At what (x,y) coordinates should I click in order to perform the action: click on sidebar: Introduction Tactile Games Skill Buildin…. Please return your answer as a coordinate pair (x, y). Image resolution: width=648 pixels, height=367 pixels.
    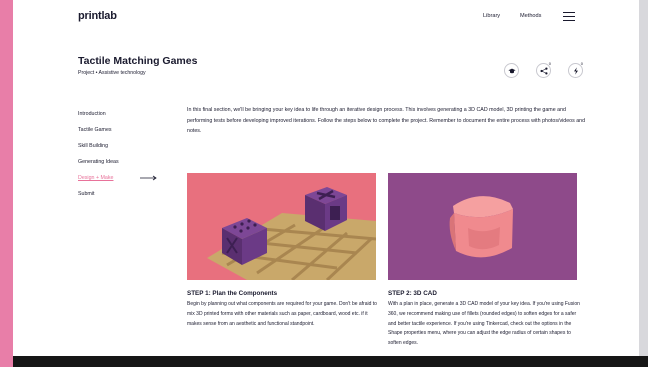
    Looking at the image, I should click on (98, 158).